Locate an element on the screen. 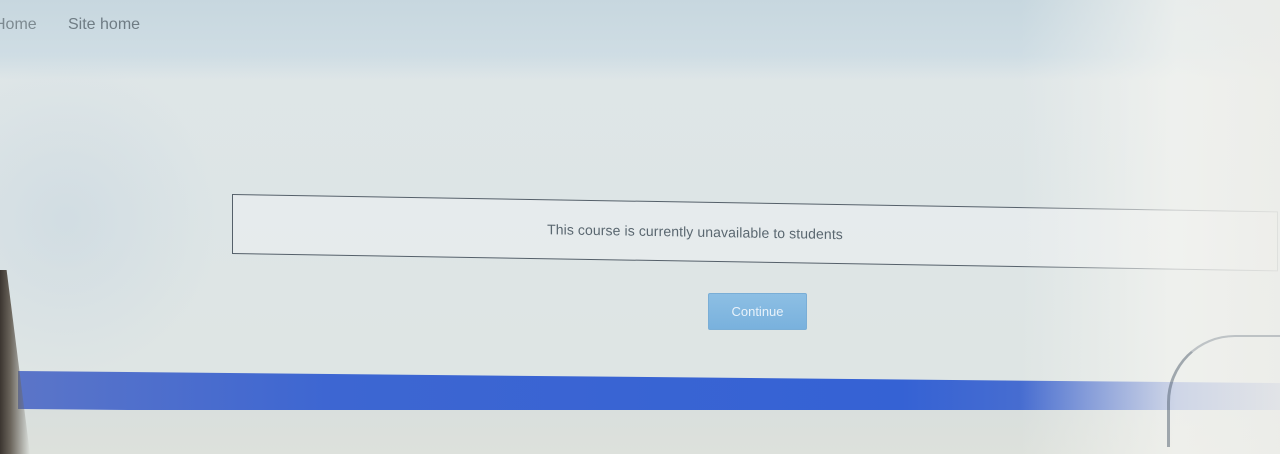 The height and width of the screenshot is (454, 1280). continue-button: Continue is located at coordinates (757, 311).